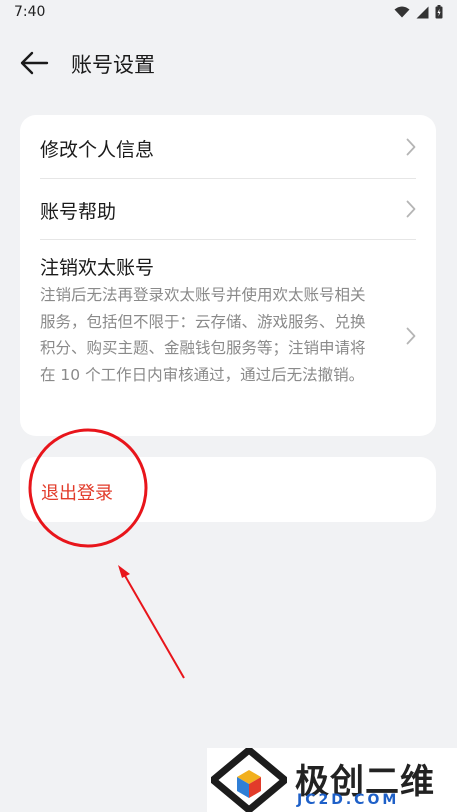  Describe the element at coordinates (97, 268) in the screenshot. I see `settings-item-label: 注销欢太账号` at that location.